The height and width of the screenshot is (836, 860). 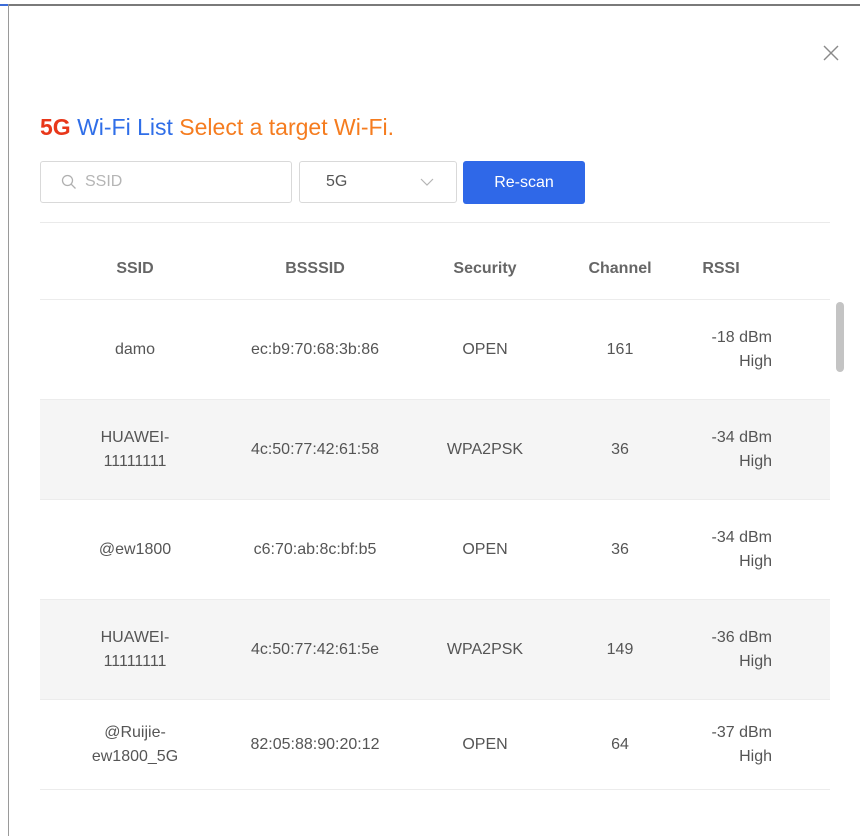 What do you see at coordinates (741, 637) in the screenshot?
I see `rssi-value: -36 dBm` at bounding box center [741, 637].